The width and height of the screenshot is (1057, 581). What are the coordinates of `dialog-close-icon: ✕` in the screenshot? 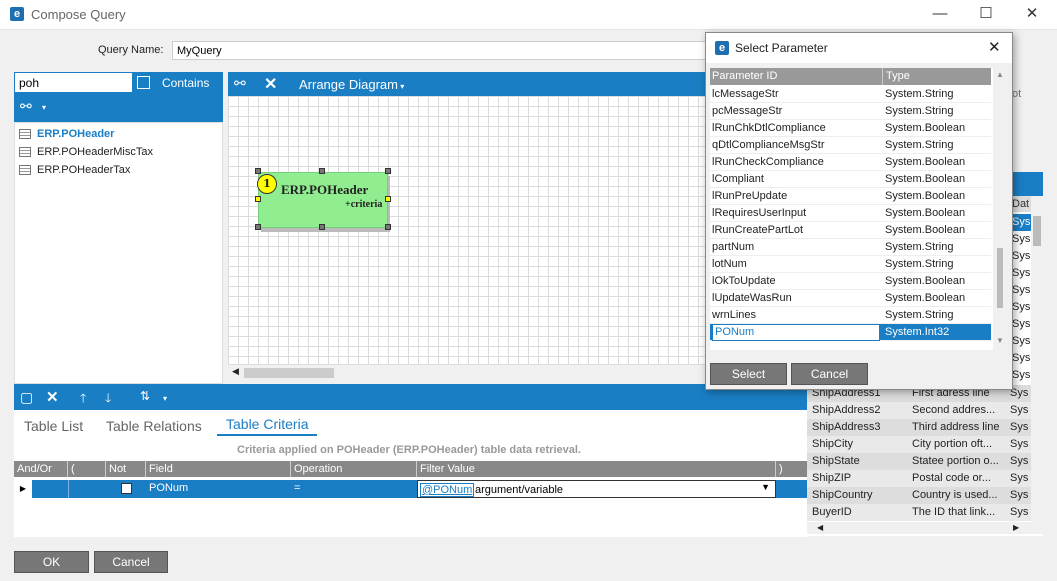 It's located at (994, 47).